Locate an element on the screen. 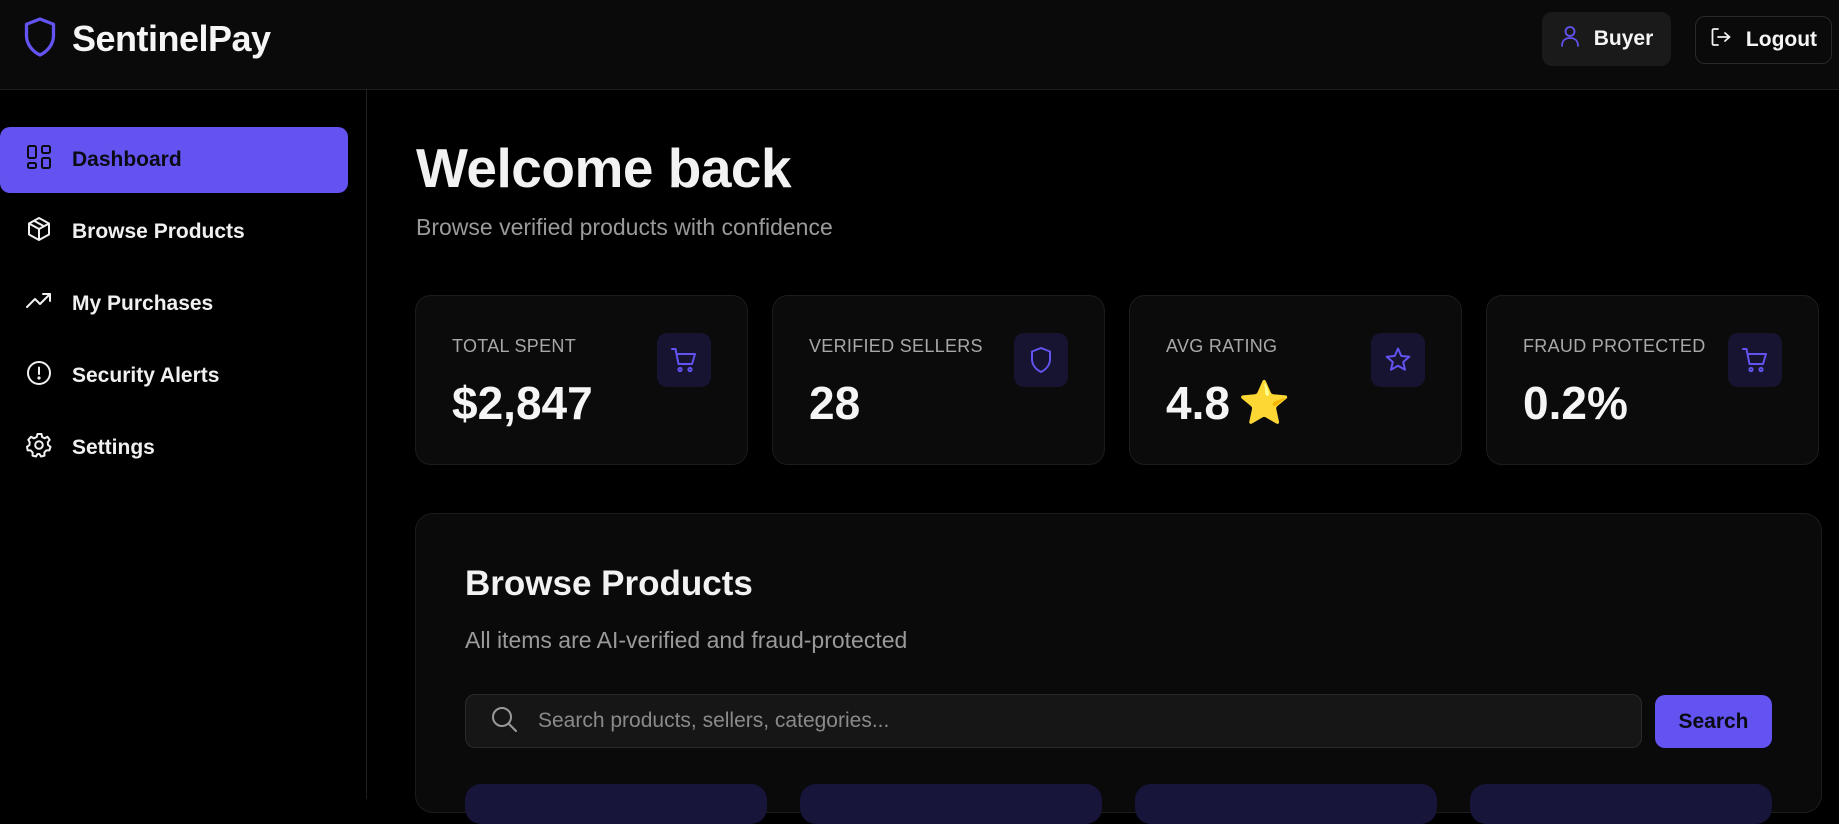  sidebar-item-dashboard: Dashboard is located at coordinates (174, 160).